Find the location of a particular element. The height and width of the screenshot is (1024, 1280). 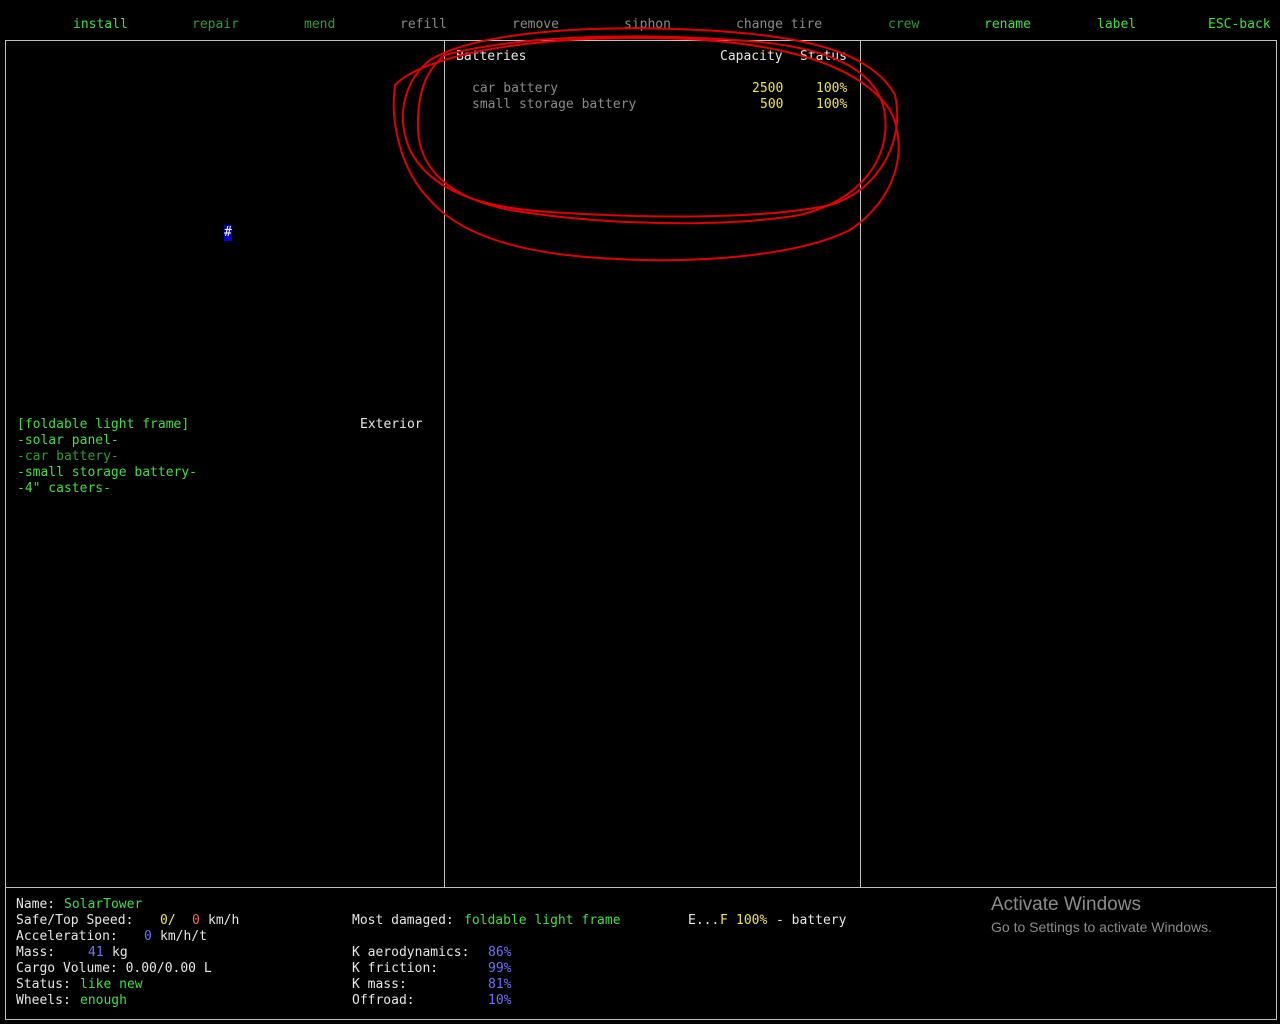

wheels-label: Wheels: is located at coordinates (47, 1000).